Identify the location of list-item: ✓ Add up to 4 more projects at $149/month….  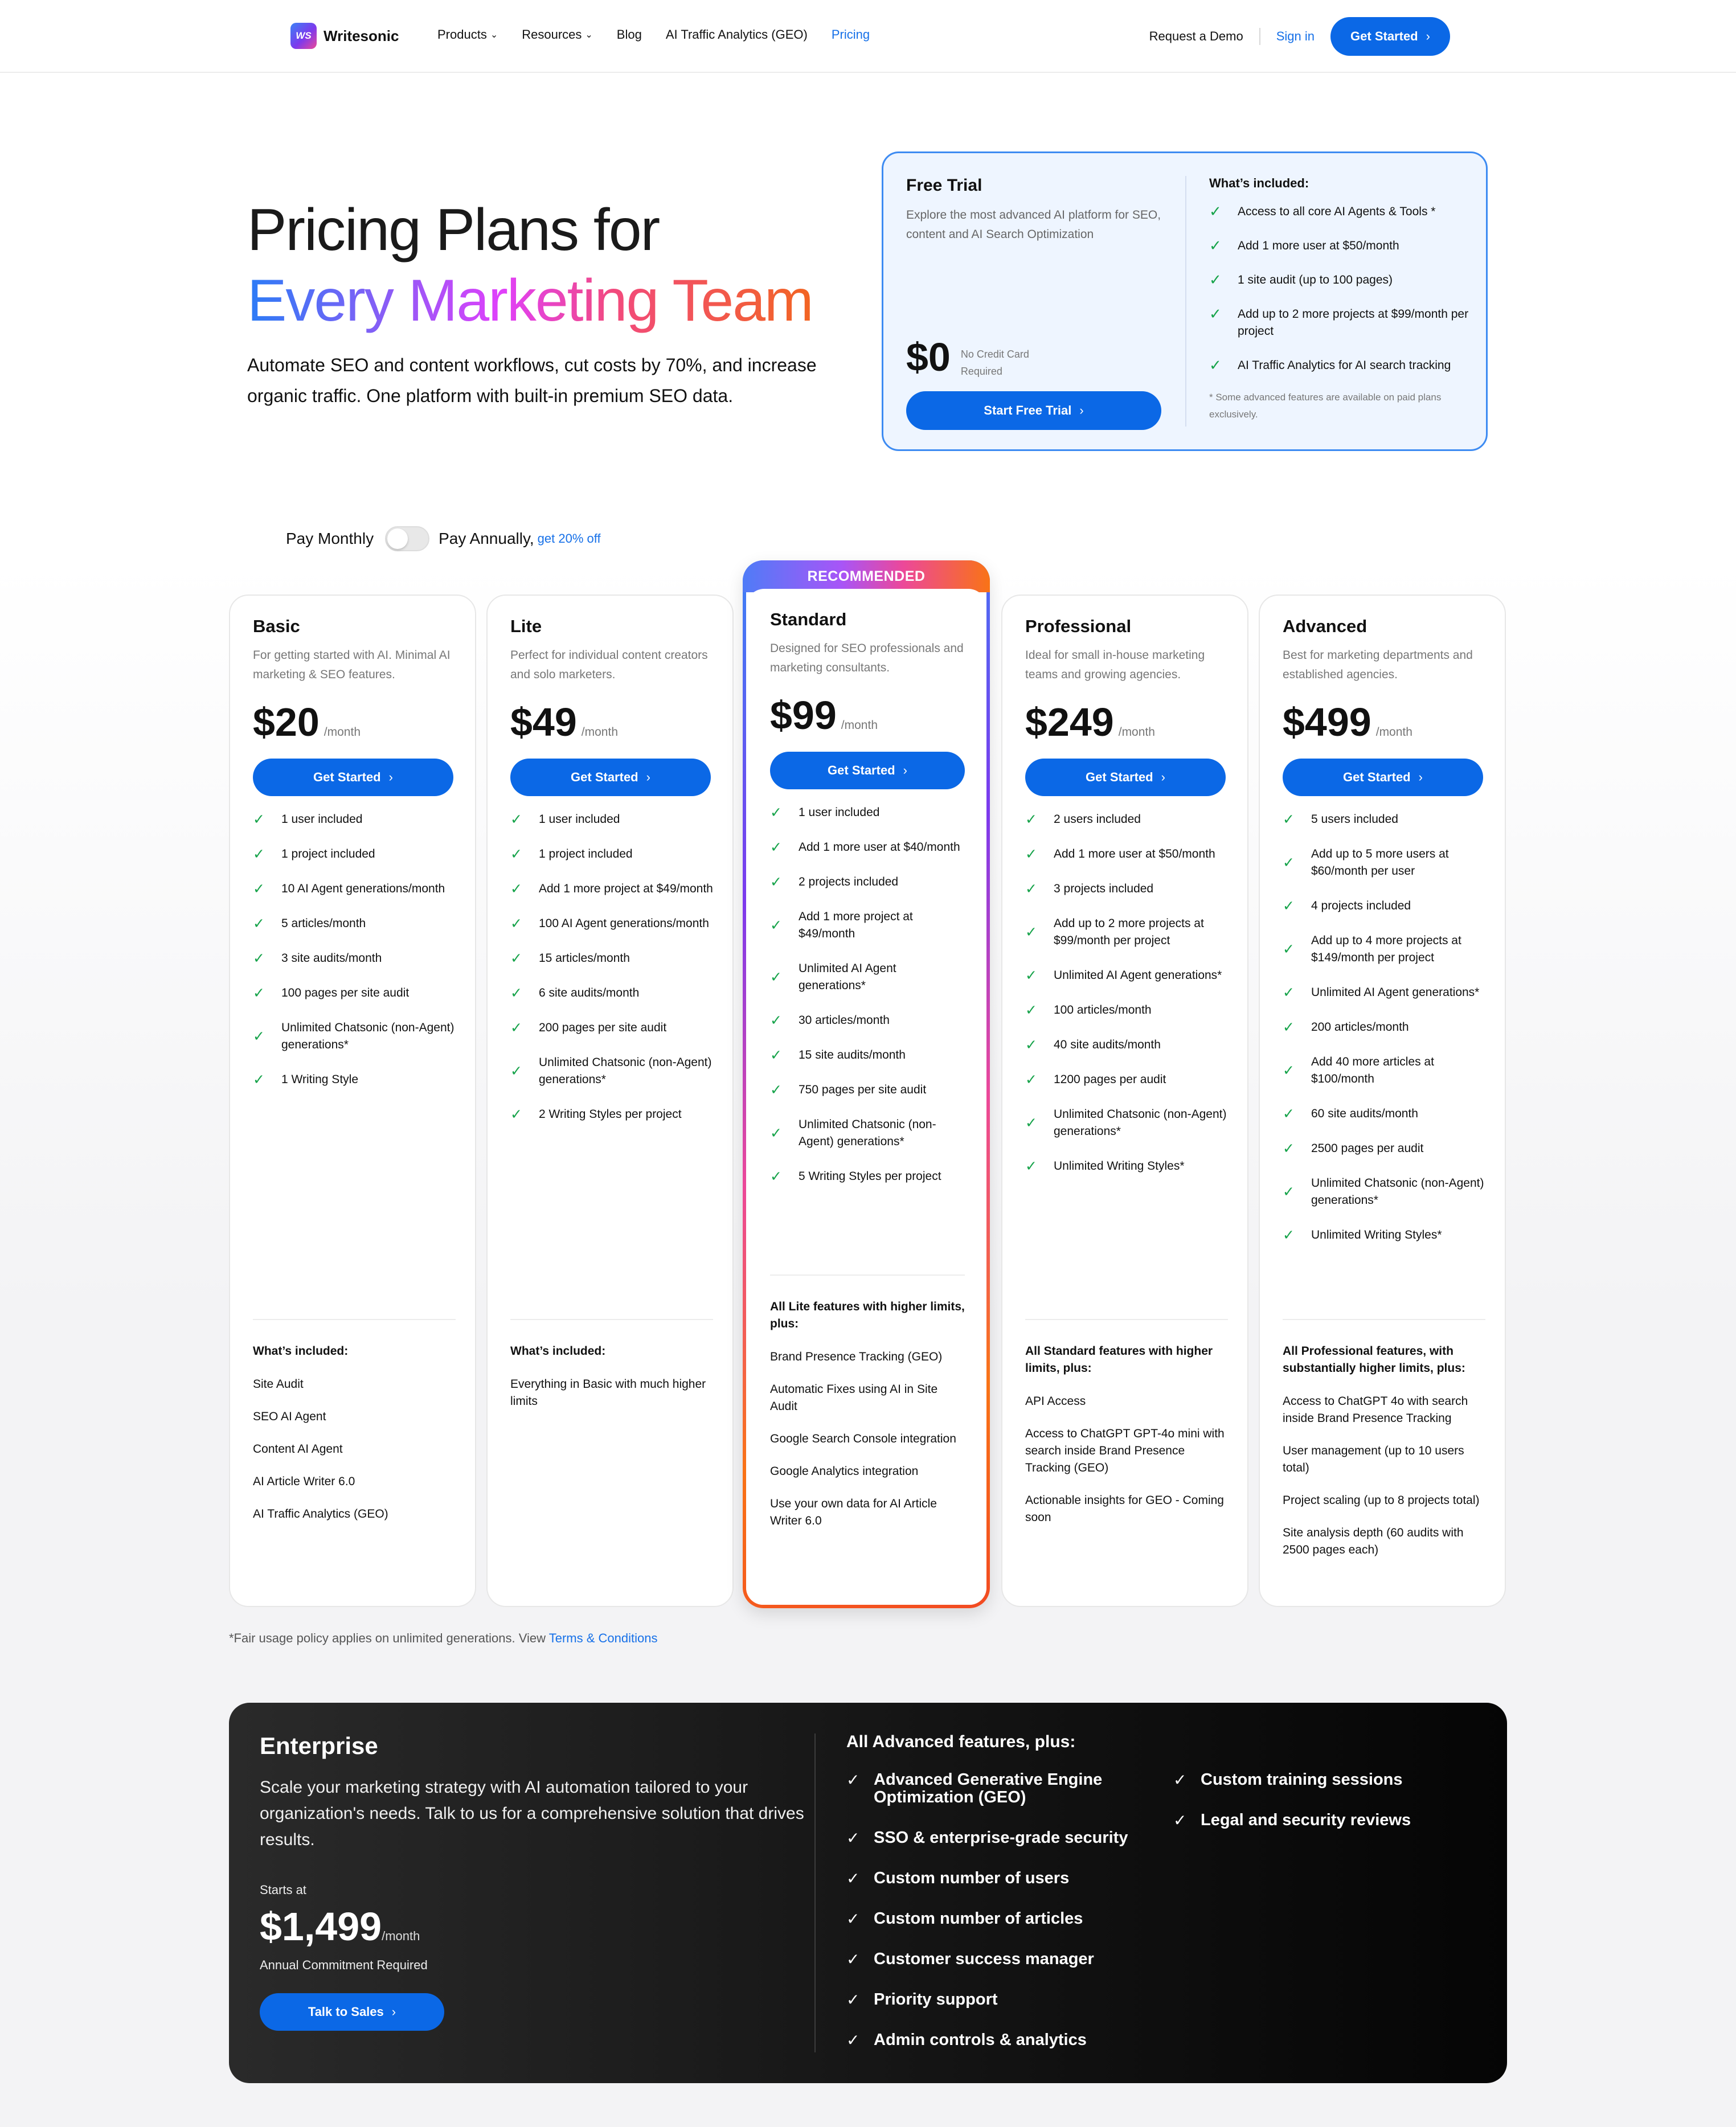
(1384, 949).